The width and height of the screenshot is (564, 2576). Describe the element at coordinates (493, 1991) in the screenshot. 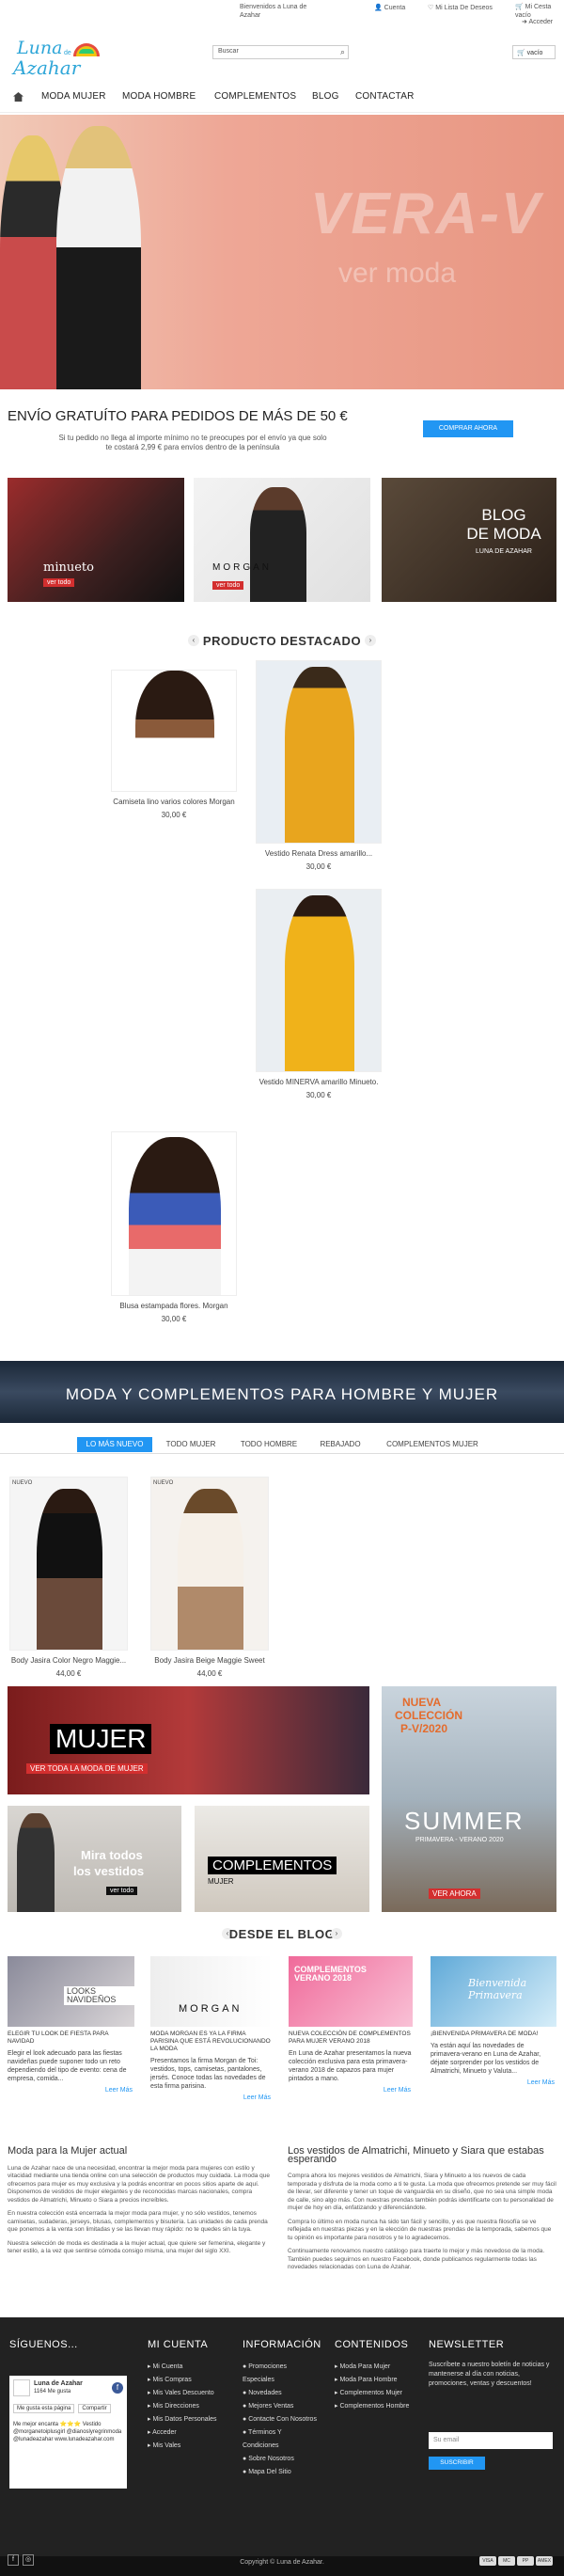

I see `blog-post-image: Bienvenida Primavera` at that location.